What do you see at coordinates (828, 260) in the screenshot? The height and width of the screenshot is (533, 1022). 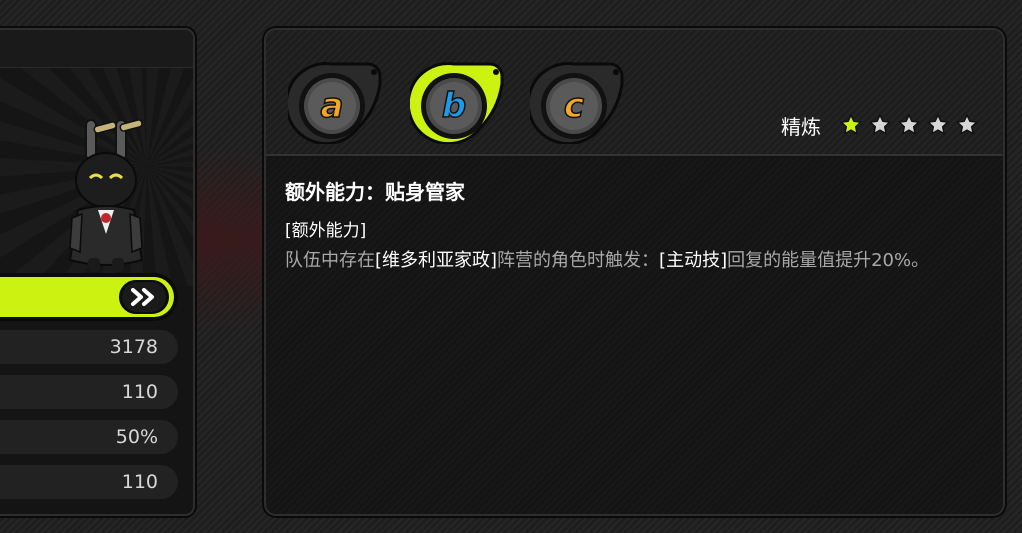 I see `ability-text: 回复的能量值提升20%。` at bounding box center [828, 260].